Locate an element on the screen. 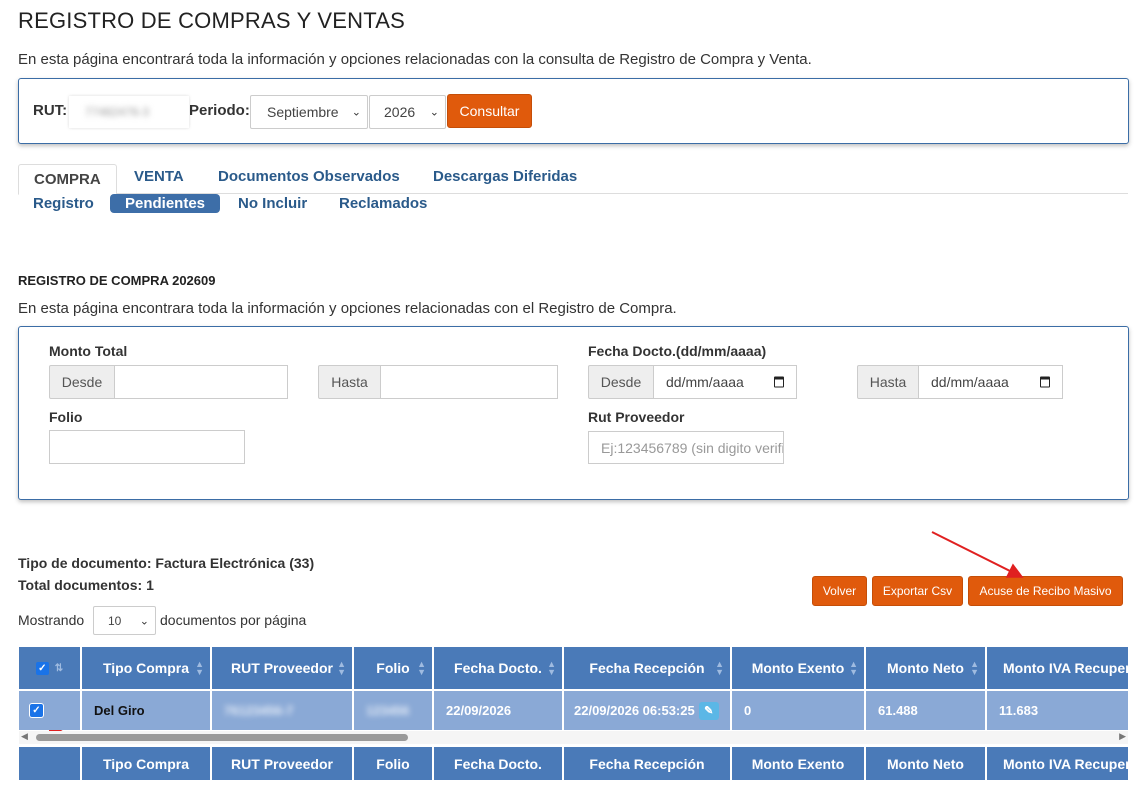 The width and height of the screenshot is (1136, 789). cell-rut-proveedor: 76123456-7 is located at coordinates (282, 710).